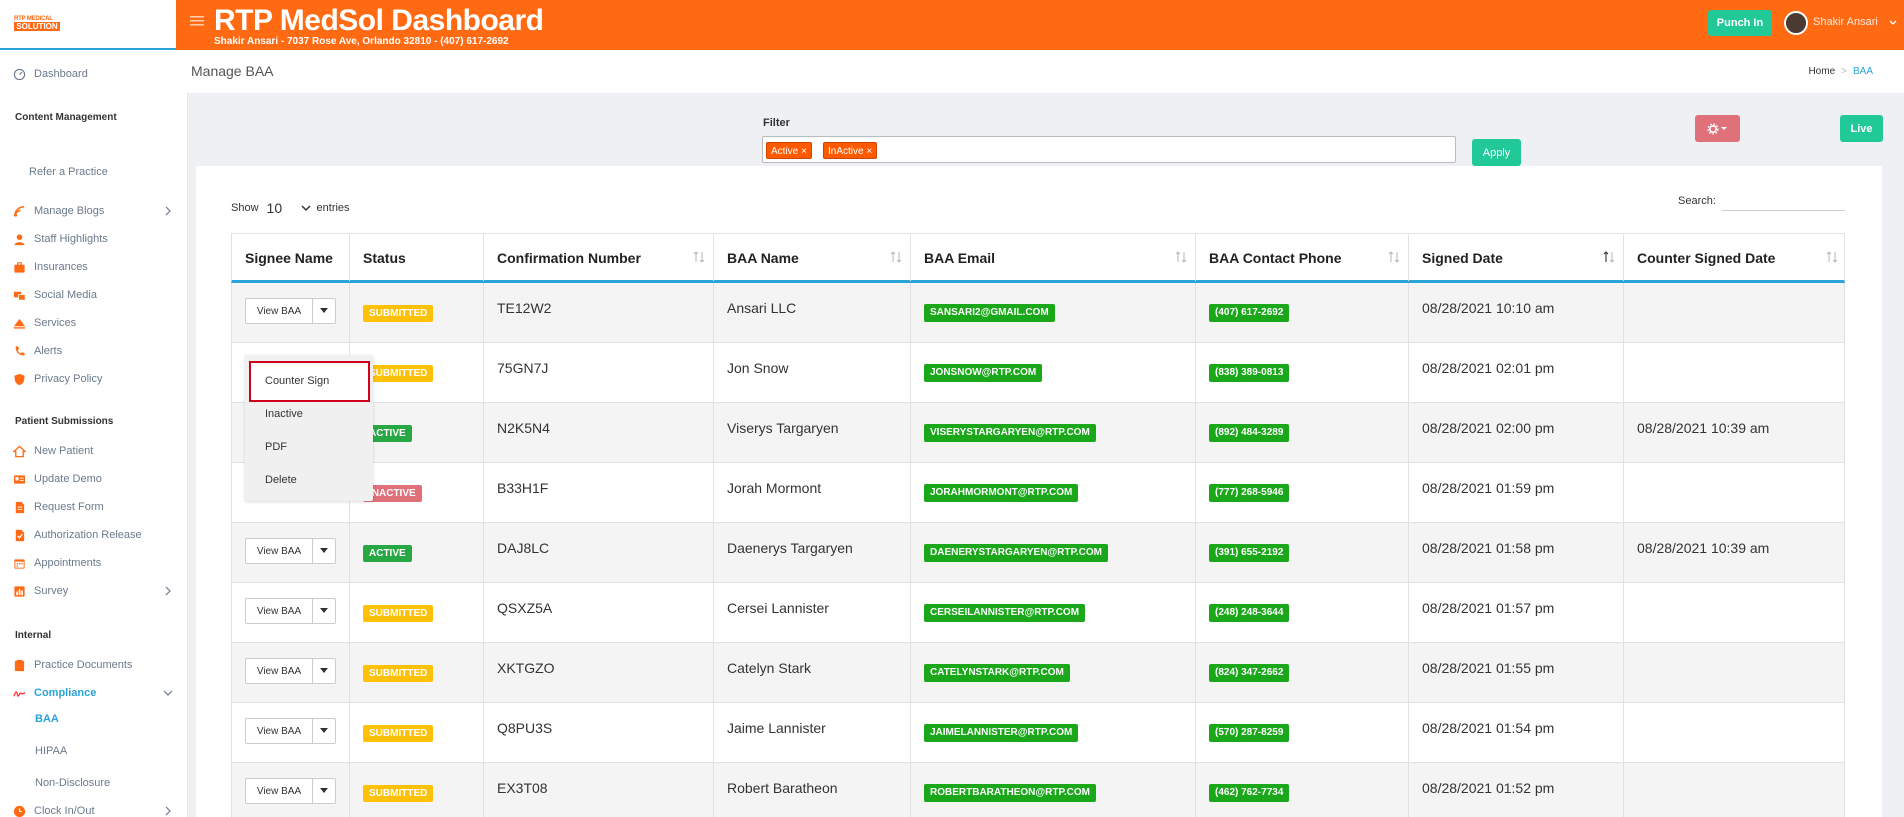  I want to click on signed-date: 08/28/2021 01:59 pm, so click(1488, 488).